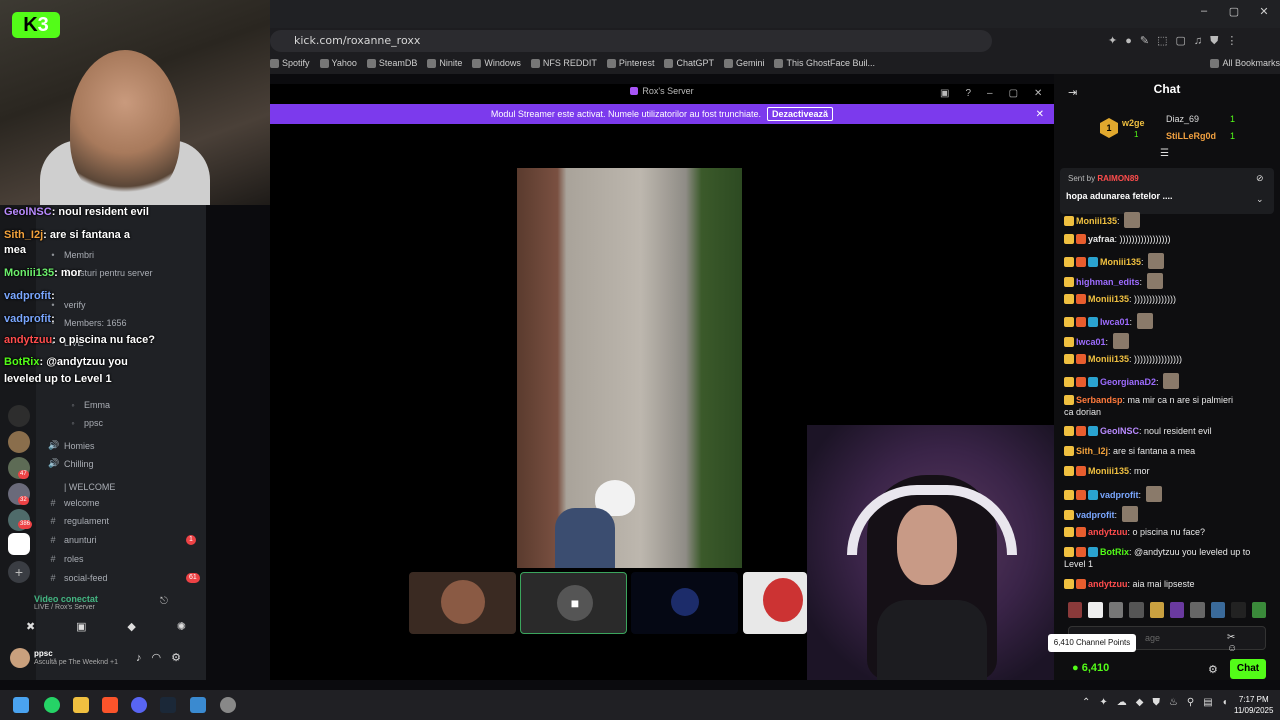  I want to click on channel-item: • Membri, so click(71, 255).